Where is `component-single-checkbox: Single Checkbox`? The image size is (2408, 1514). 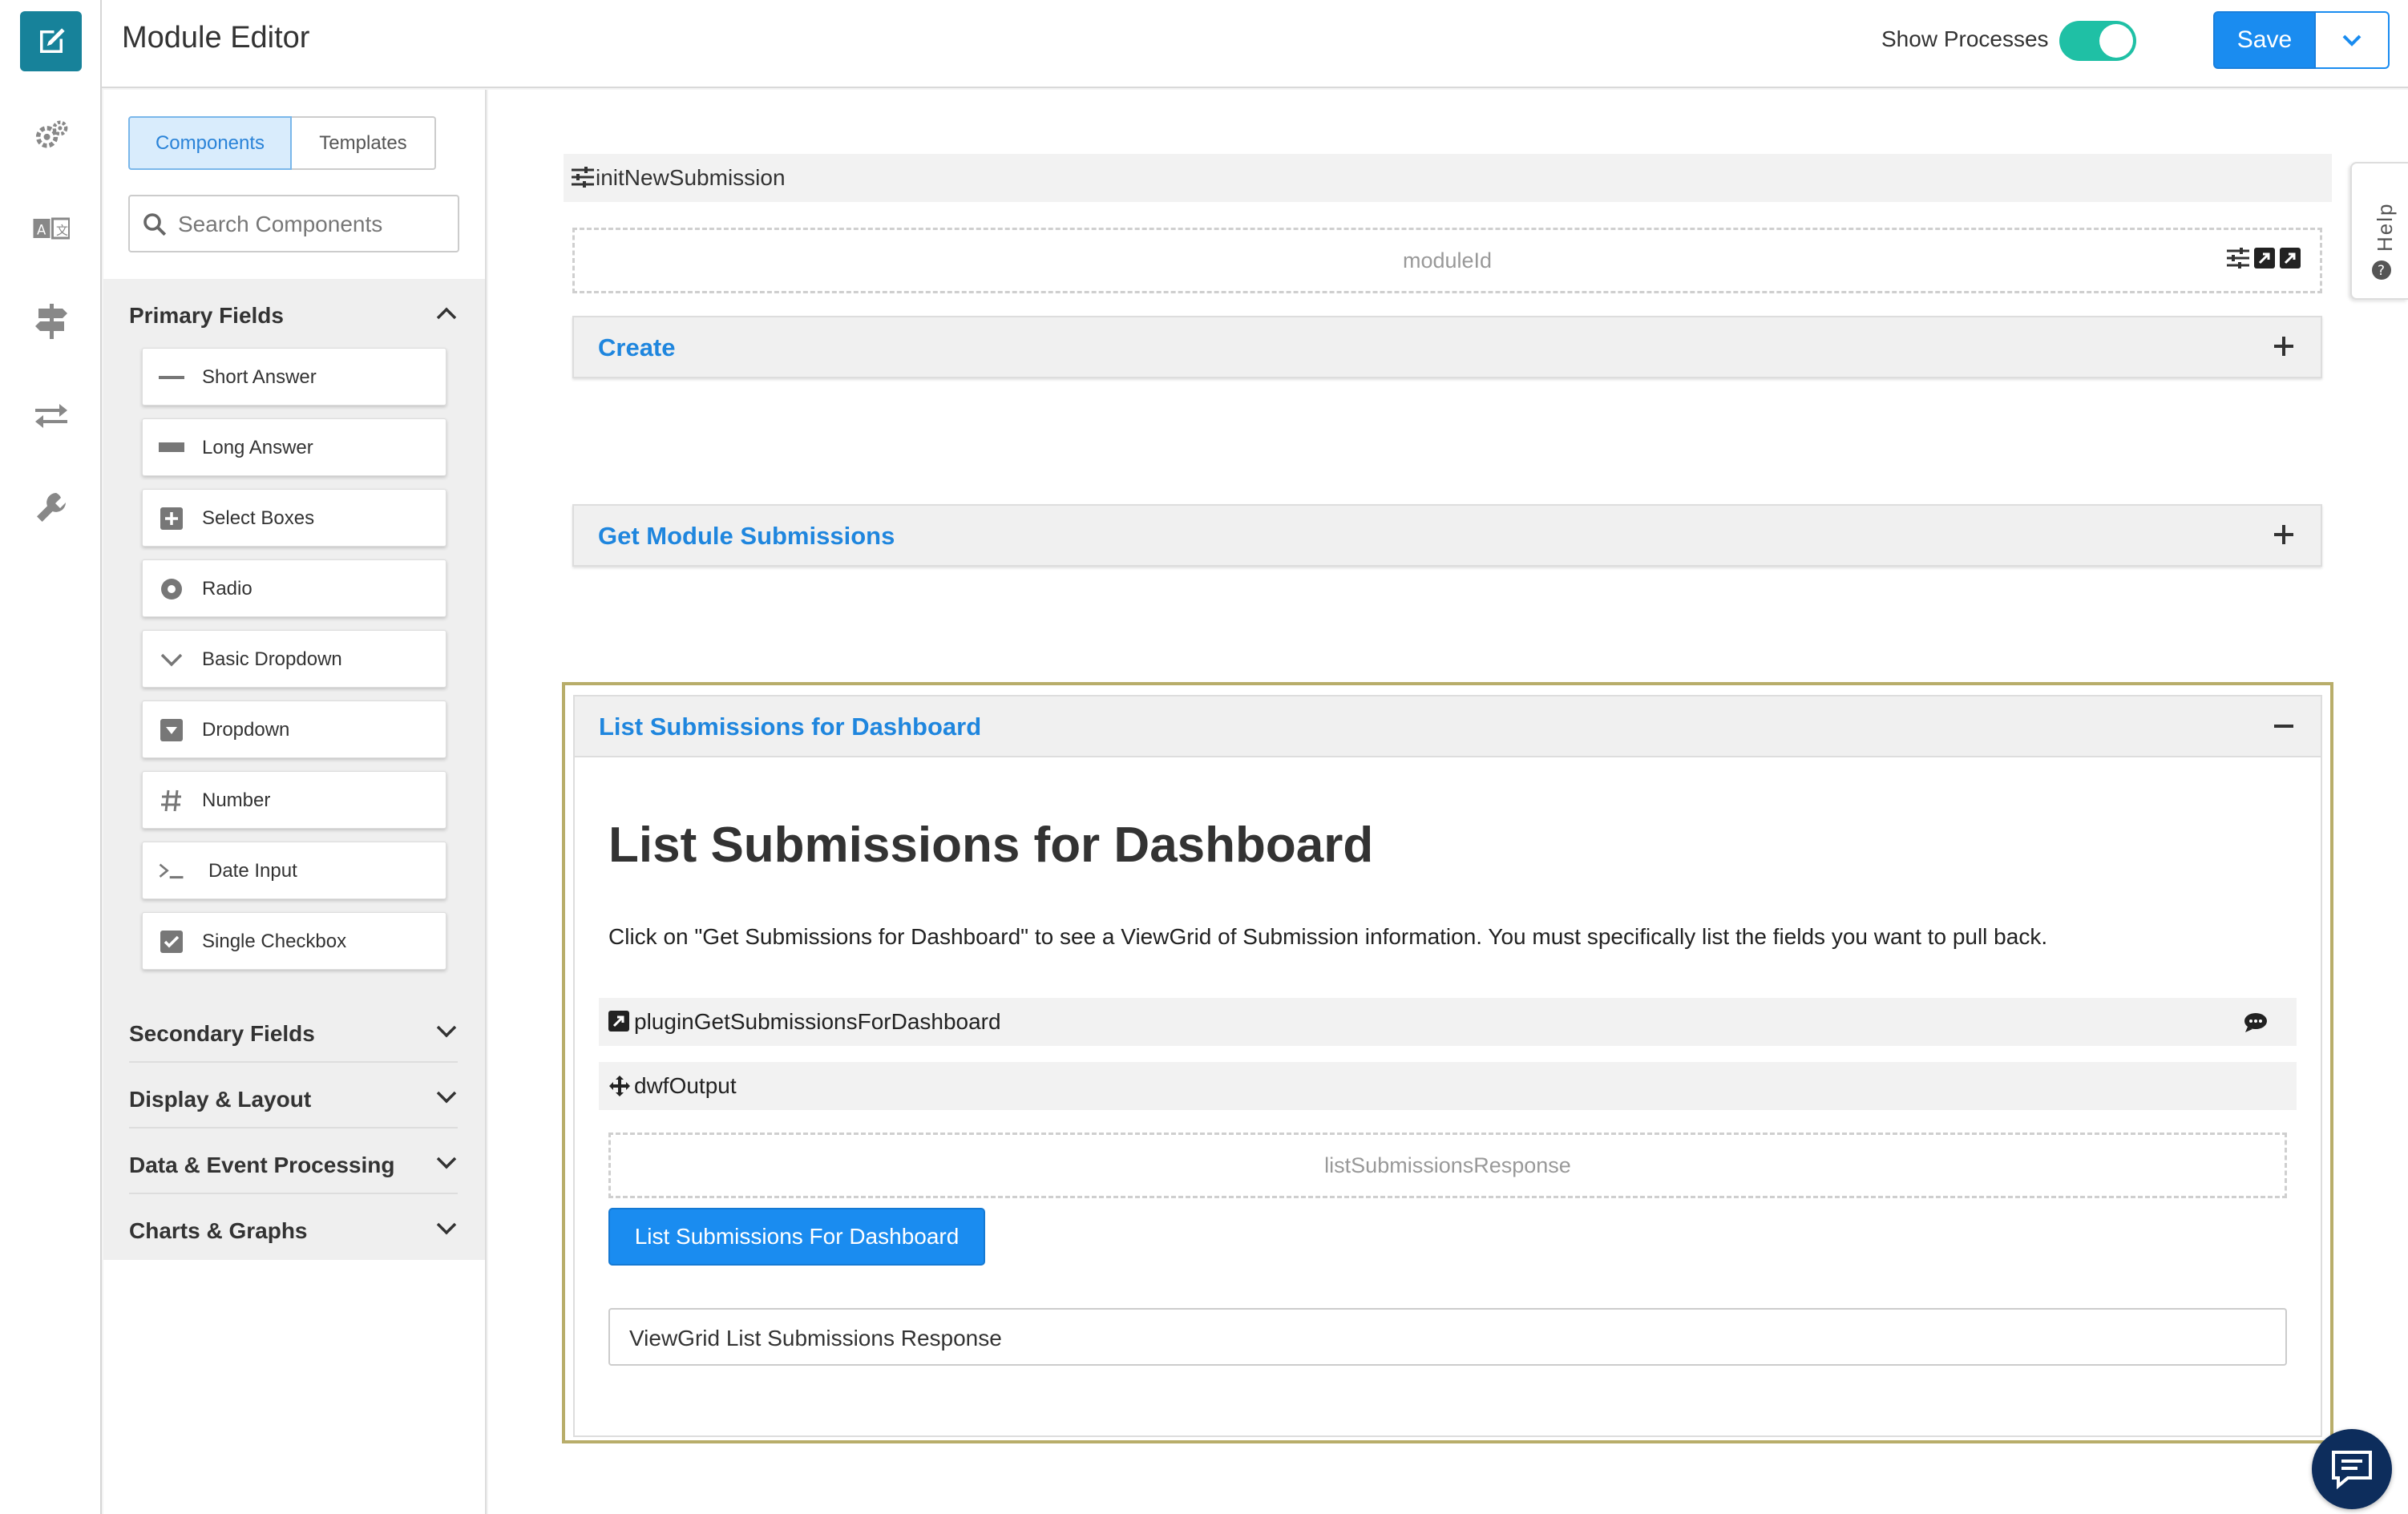 component-single-checkbox: Single Checkbox is located at coordinates (294, 941).